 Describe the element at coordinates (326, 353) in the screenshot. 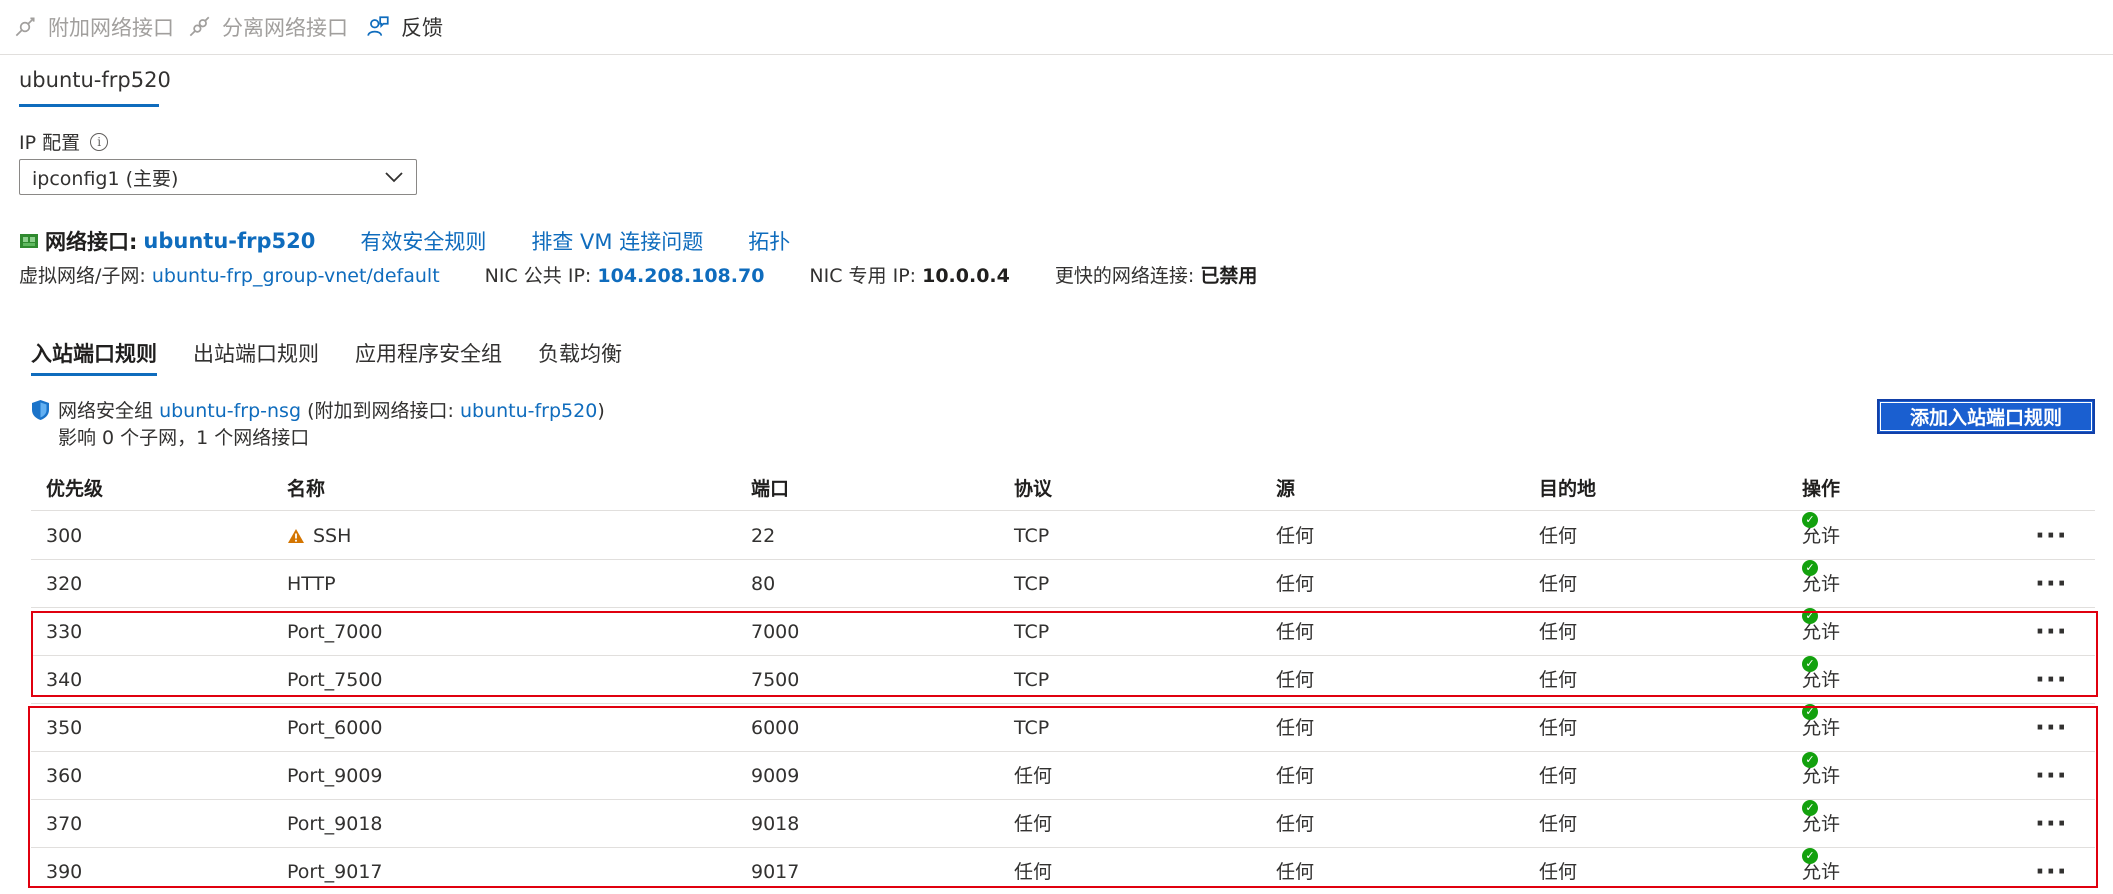

I see `rule-tabs: 入站端口规则 出站端口规则 应用程序安全组 负载均衡` at that location.